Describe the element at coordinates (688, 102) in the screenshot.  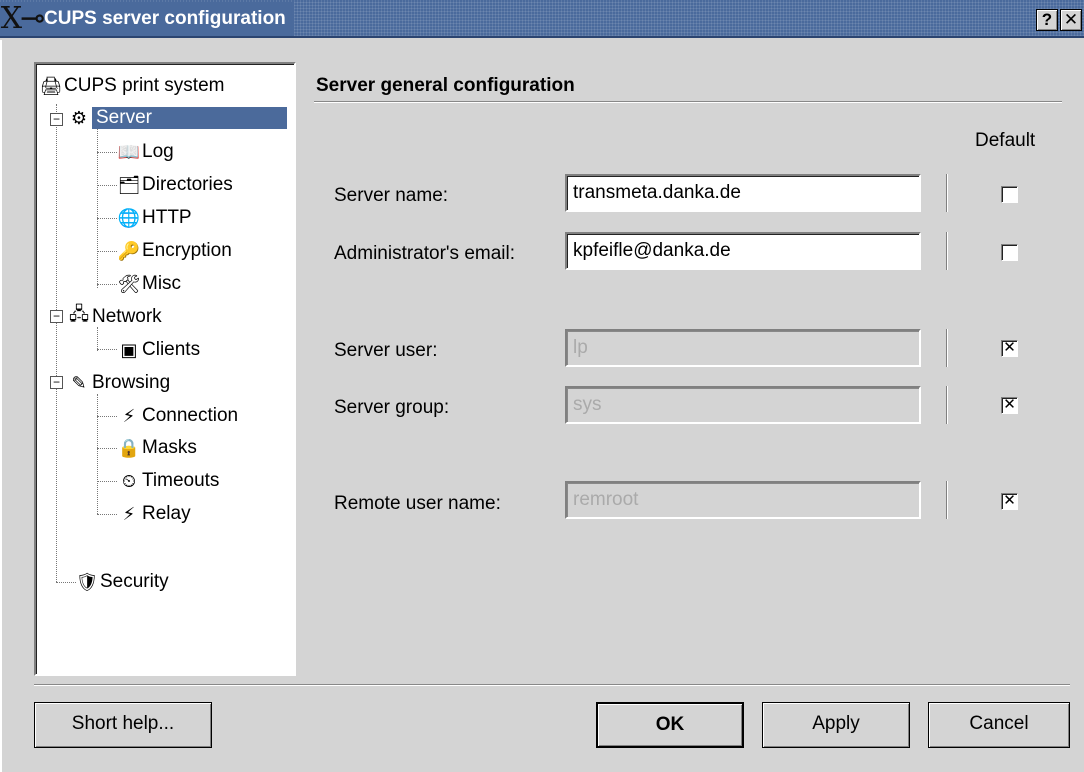
I see `section-divider` at that location.